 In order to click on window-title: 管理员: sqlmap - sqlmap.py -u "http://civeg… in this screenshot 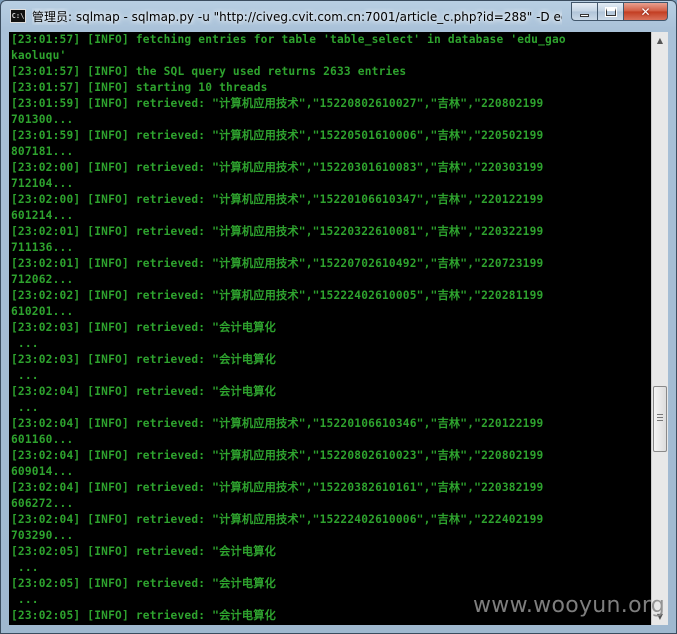, I will do `click(297, 17)`.